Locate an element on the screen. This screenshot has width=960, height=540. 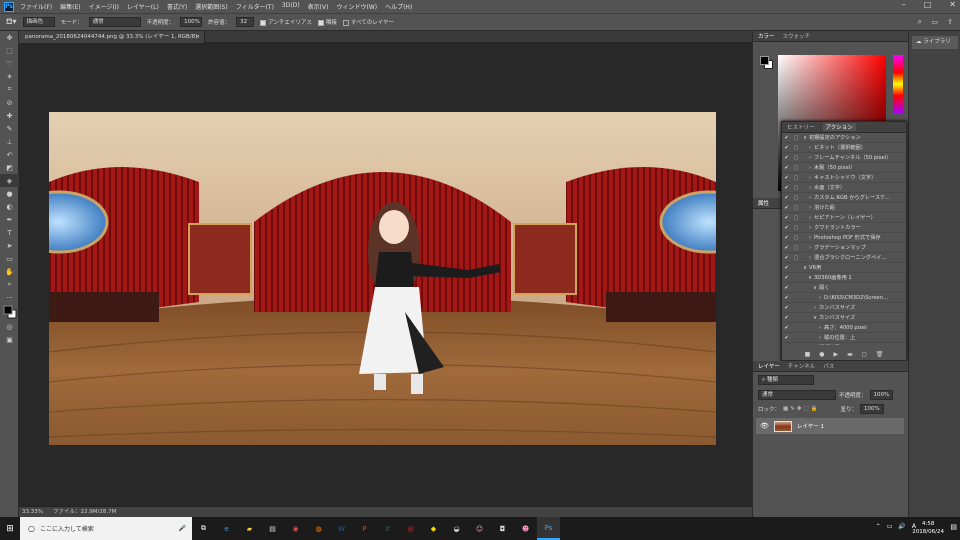
menu-view: 表示(V) is located at coordinates (318, 6).